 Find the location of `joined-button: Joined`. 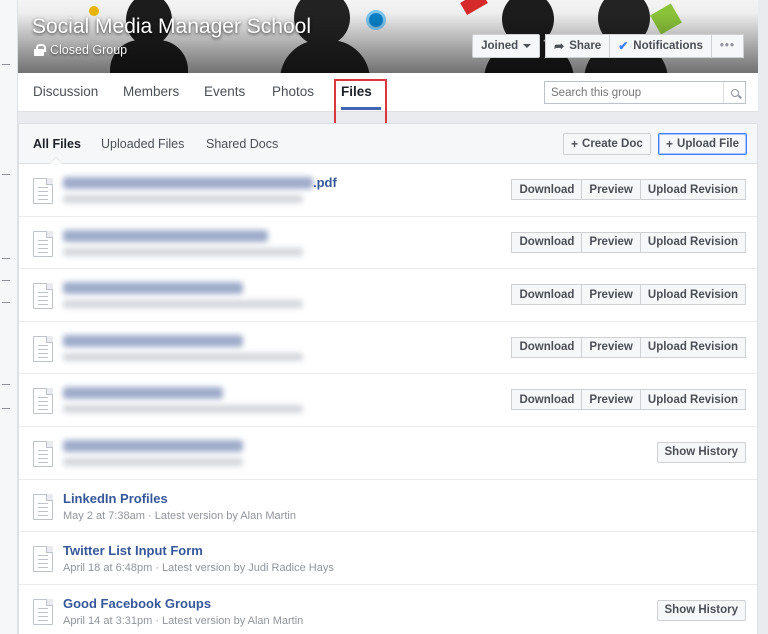

joined-button: Joined is located at coordinates (506, 46).